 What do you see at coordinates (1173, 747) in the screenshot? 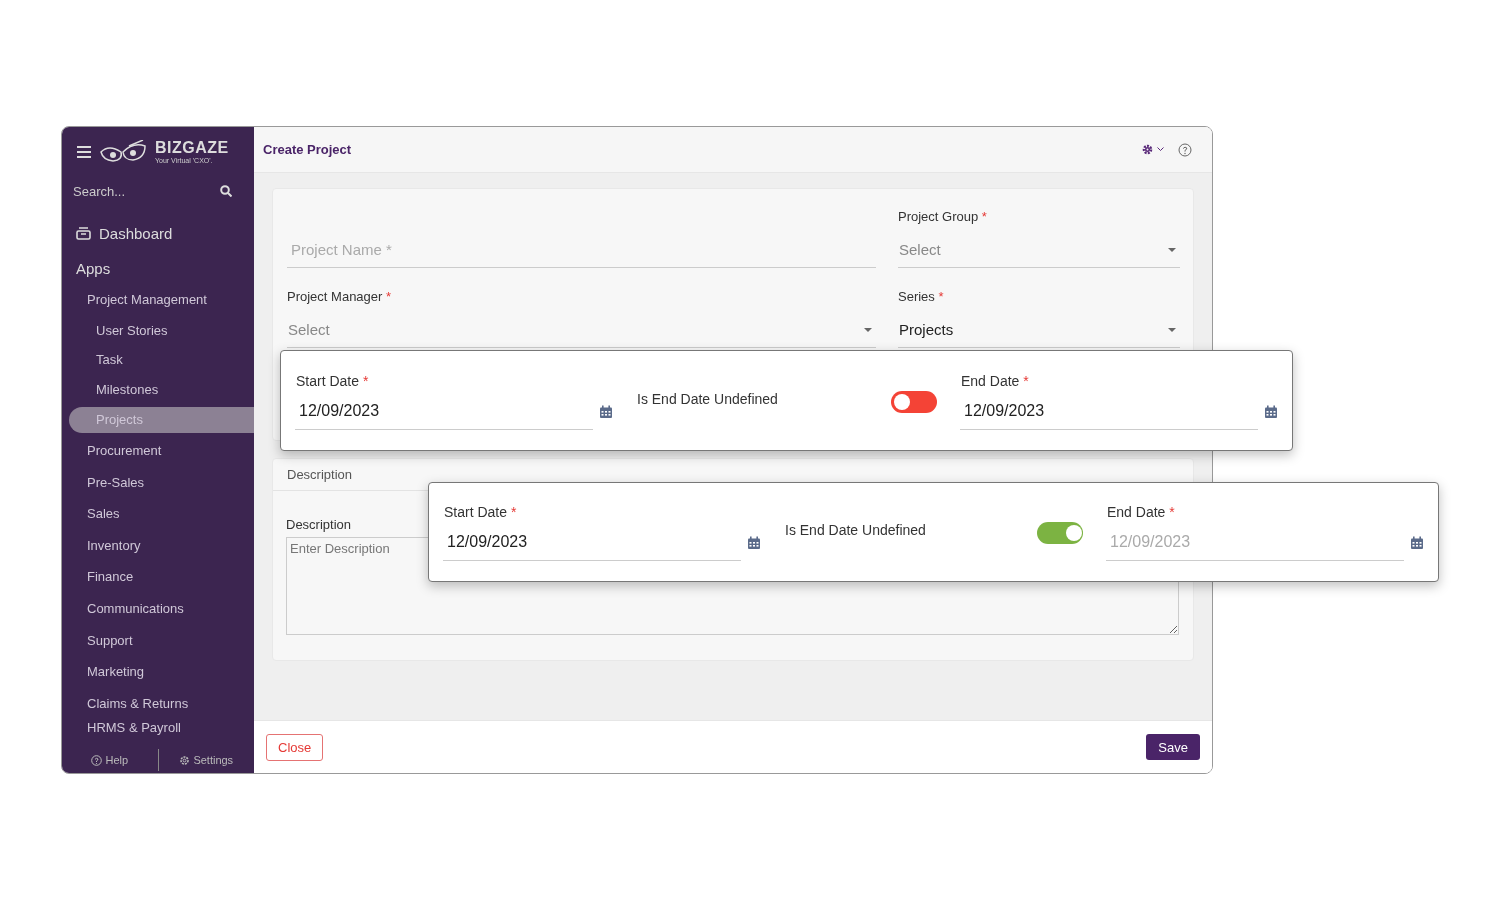
I see `save-button: Save` at bounding box center [1173, 747].